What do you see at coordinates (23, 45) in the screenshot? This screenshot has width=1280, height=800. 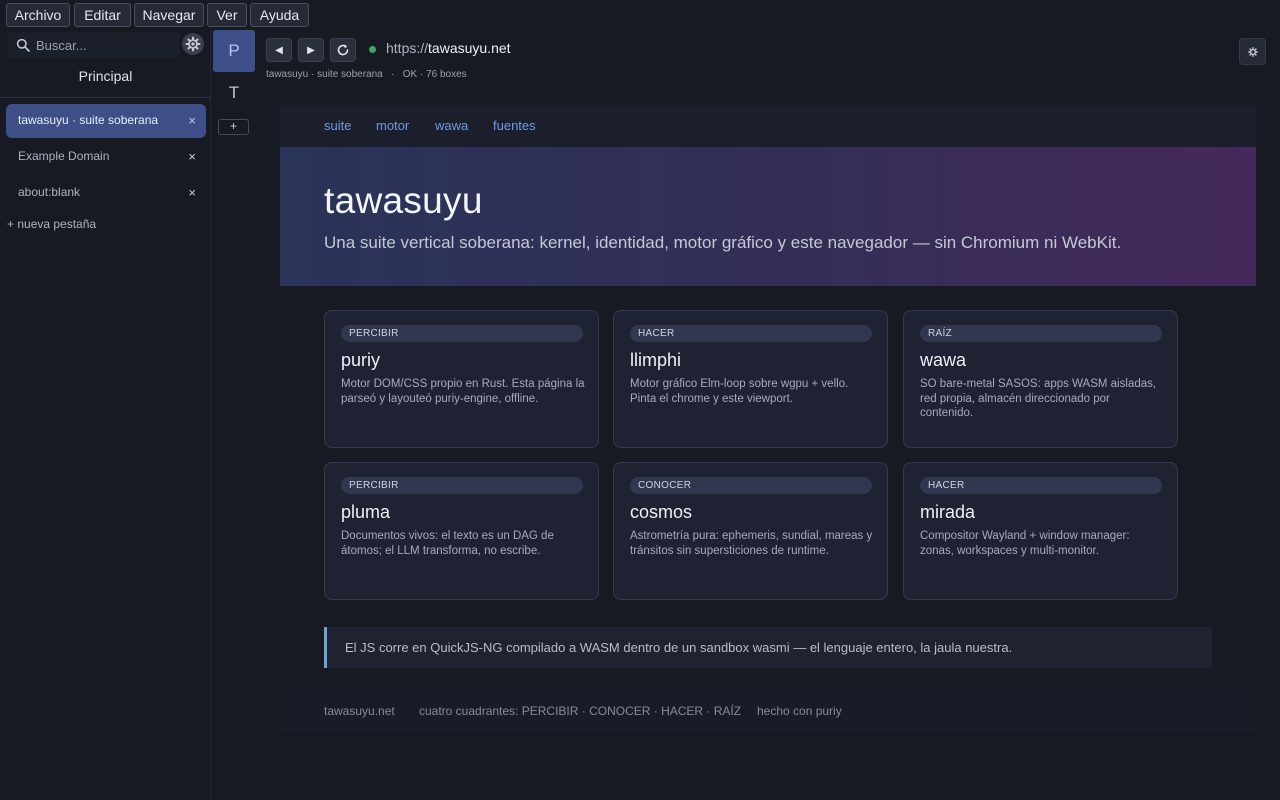 I see `search-icon` at bounding box center [23, 45].